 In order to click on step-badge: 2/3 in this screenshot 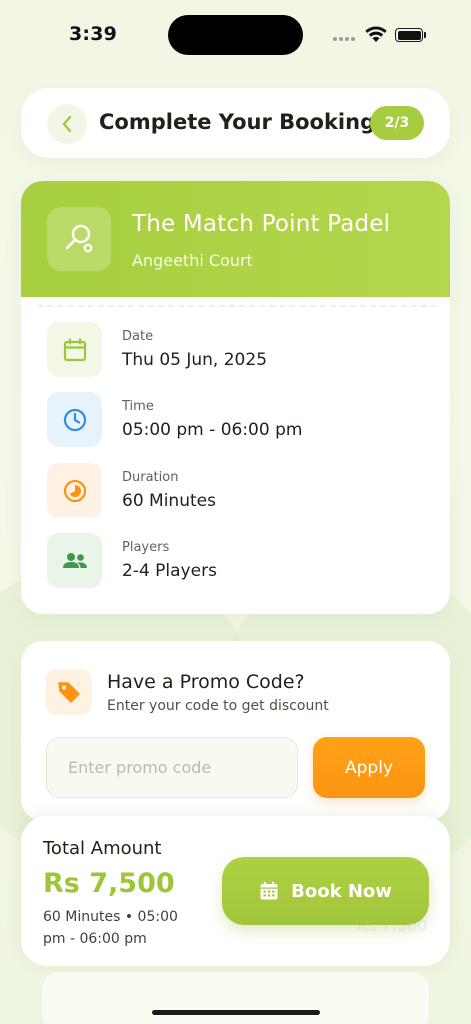, I will do `click(397, 123)`.